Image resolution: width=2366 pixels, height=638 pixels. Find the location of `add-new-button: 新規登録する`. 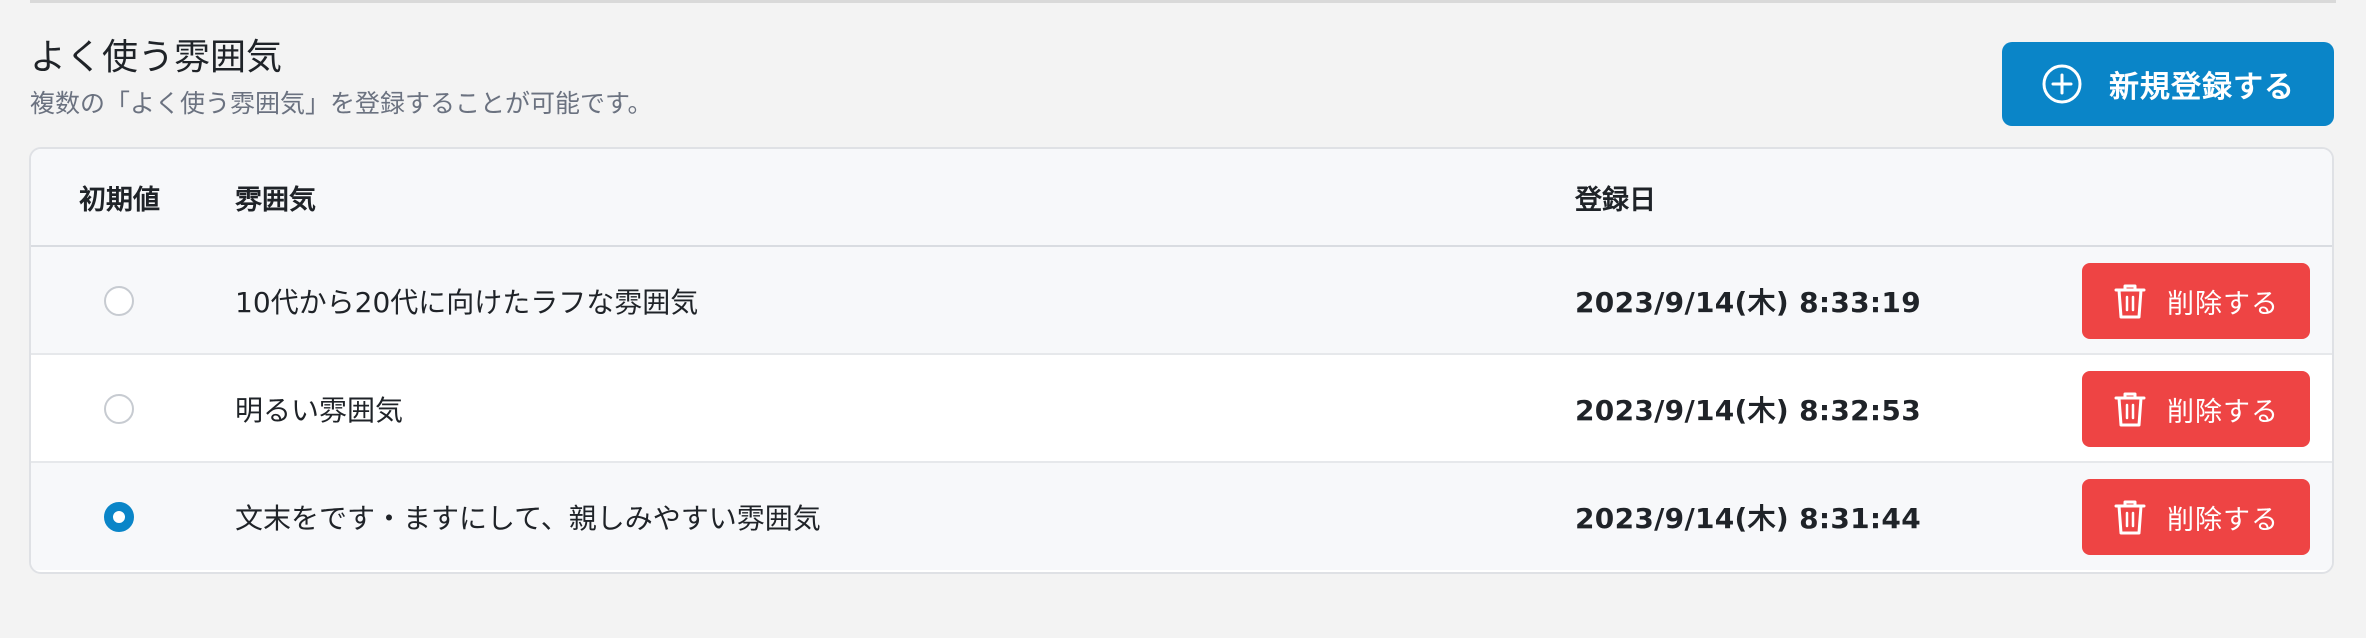

add-new-button: 新規登録する is located at coordinates (2168, 84).